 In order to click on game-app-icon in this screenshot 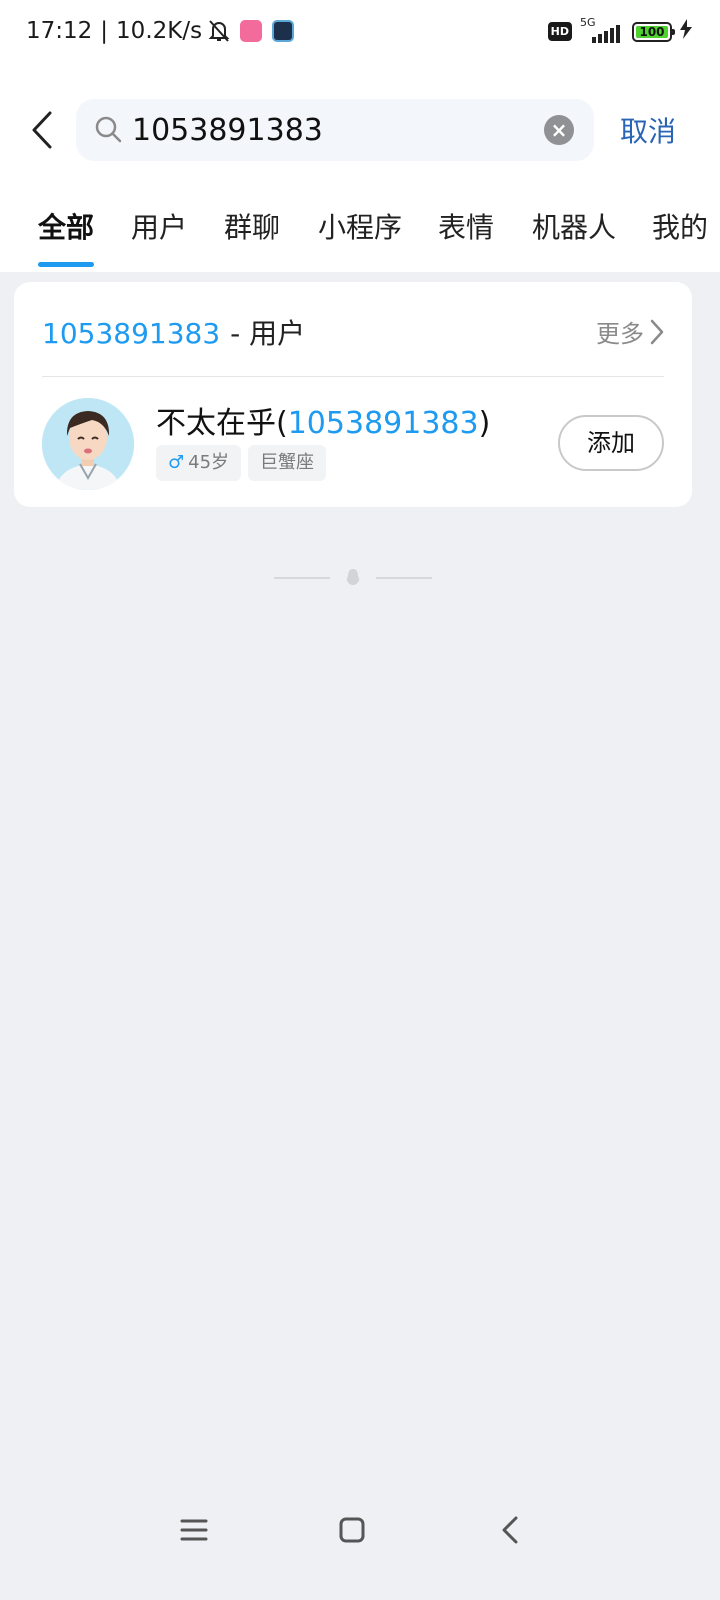, I will do `click(283, 31)`.